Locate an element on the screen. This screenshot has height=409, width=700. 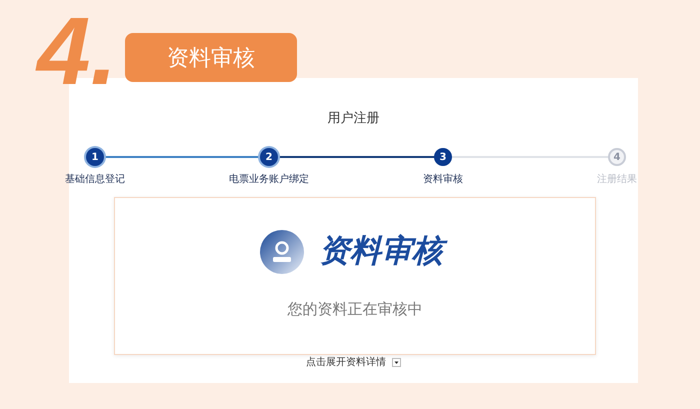
step-label: 基础信息登记 is located at coordinates (95, 179).